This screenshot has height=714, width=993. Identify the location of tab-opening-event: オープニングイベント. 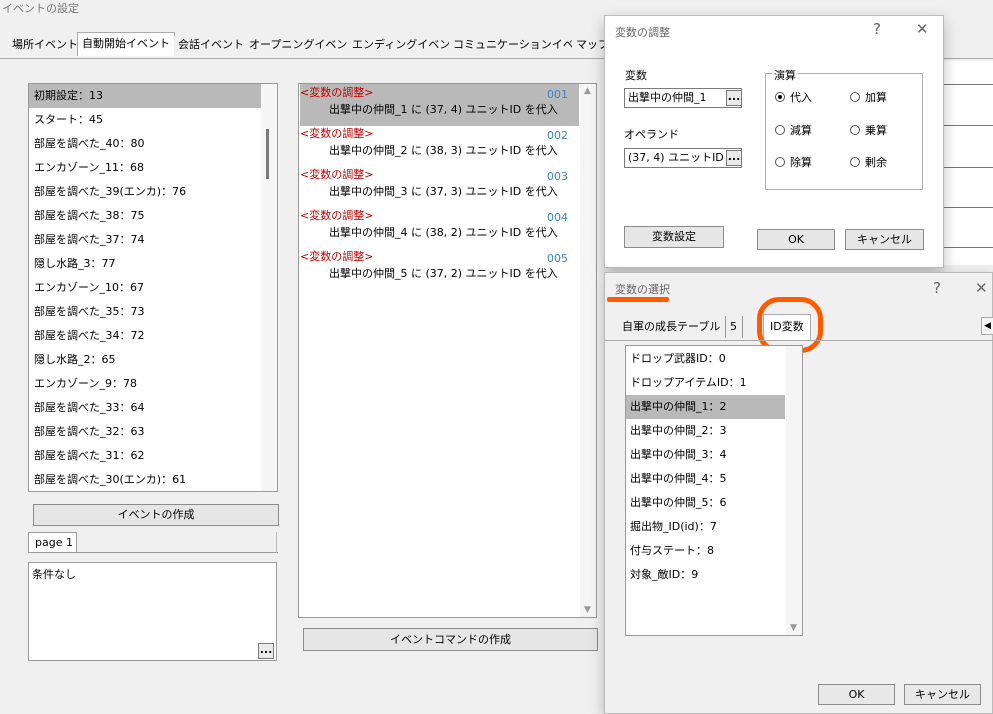
(304, 46).